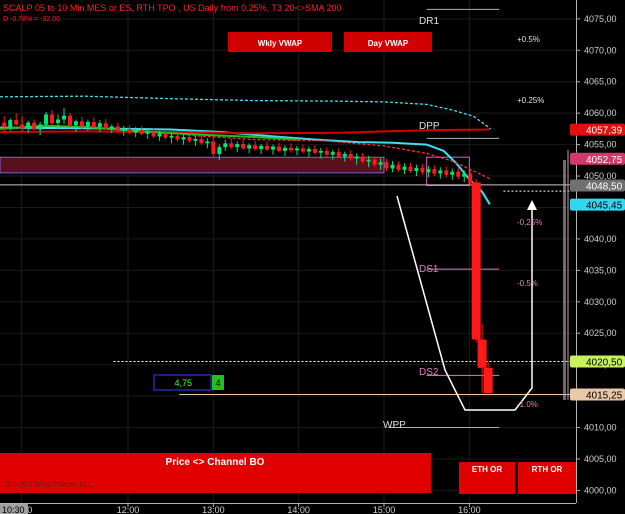  I want to click on price-tag-label: 4057,39, so click(604, 131).